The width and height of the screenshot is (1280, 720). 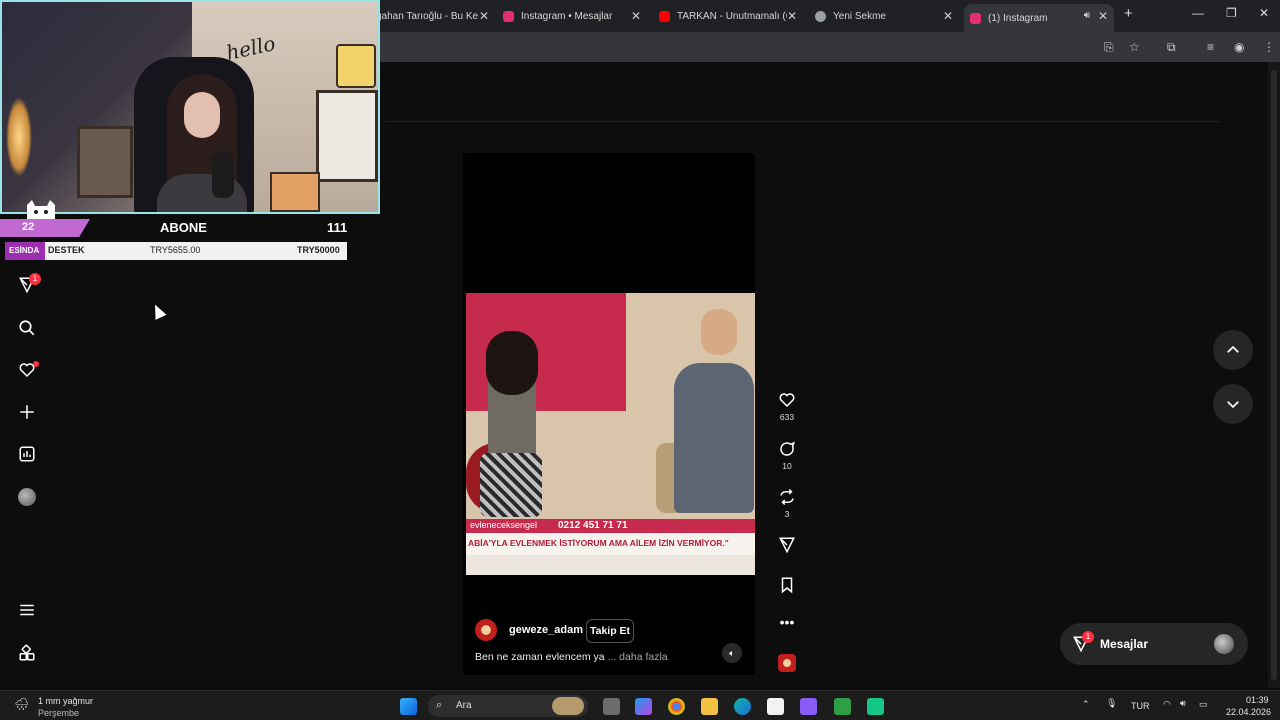 What do you see at coordinates (787, 417) in the screenshot?
I see `like-count: 633` at bounding box center [787, 417].